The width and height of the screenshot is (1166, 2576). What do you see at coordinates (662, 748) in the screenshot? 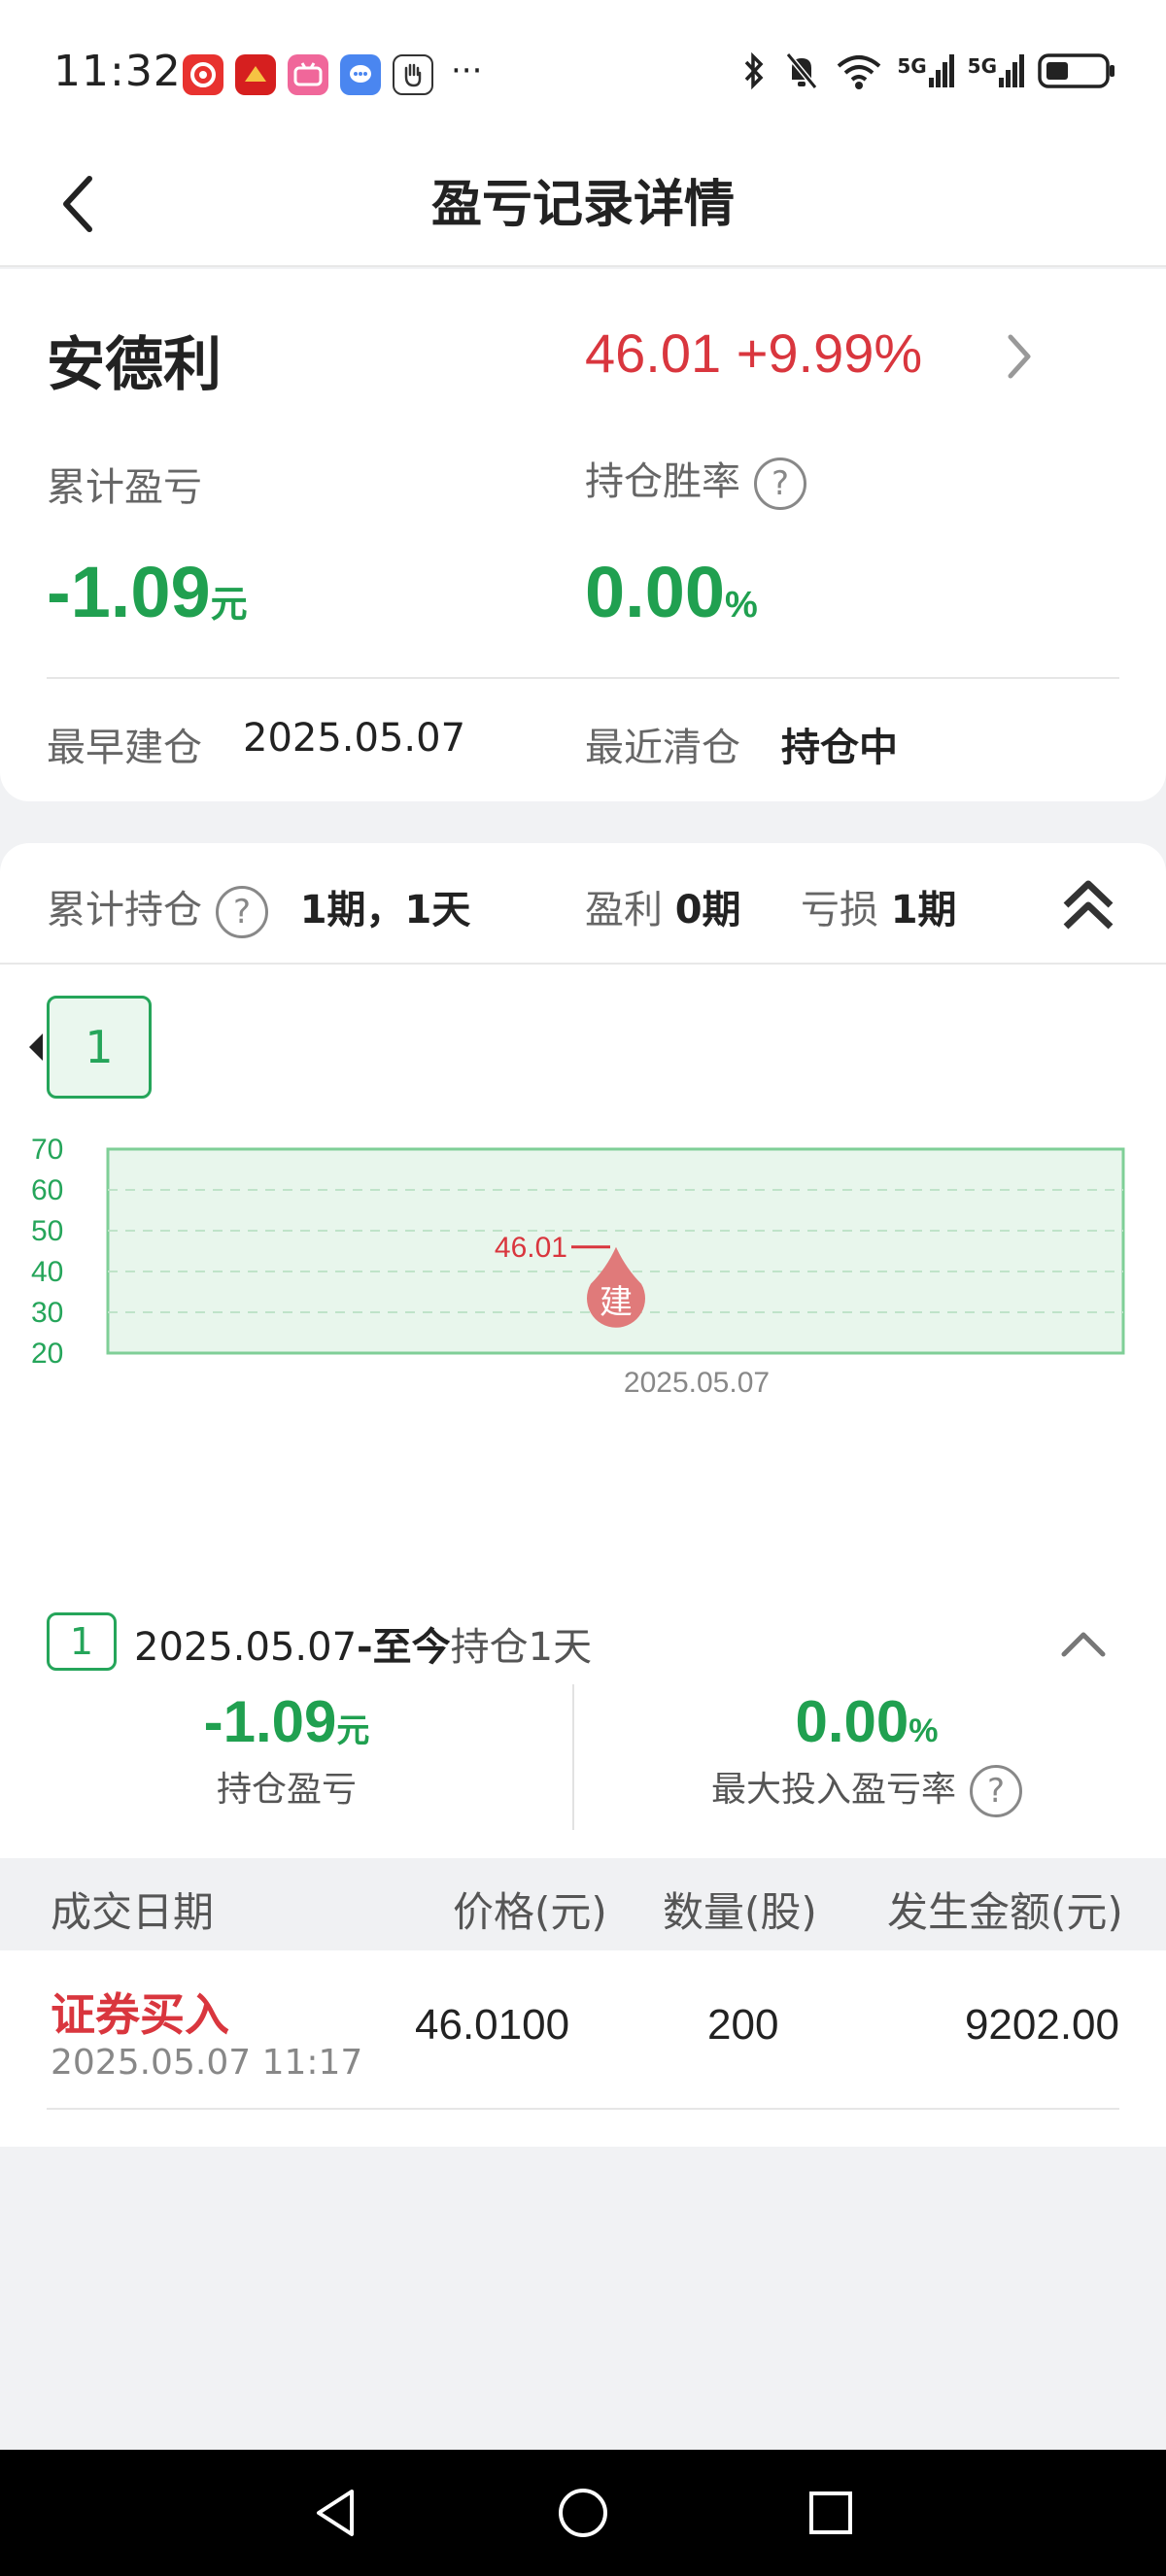
I see `recent-clear-label: 最近清仓` at bounding box center [662, 748].